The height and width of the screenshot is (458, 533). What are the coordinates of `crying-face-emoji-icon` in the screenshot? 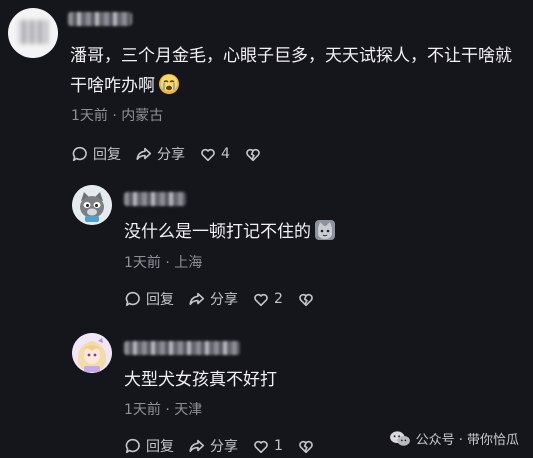 It's located at (169, 84).